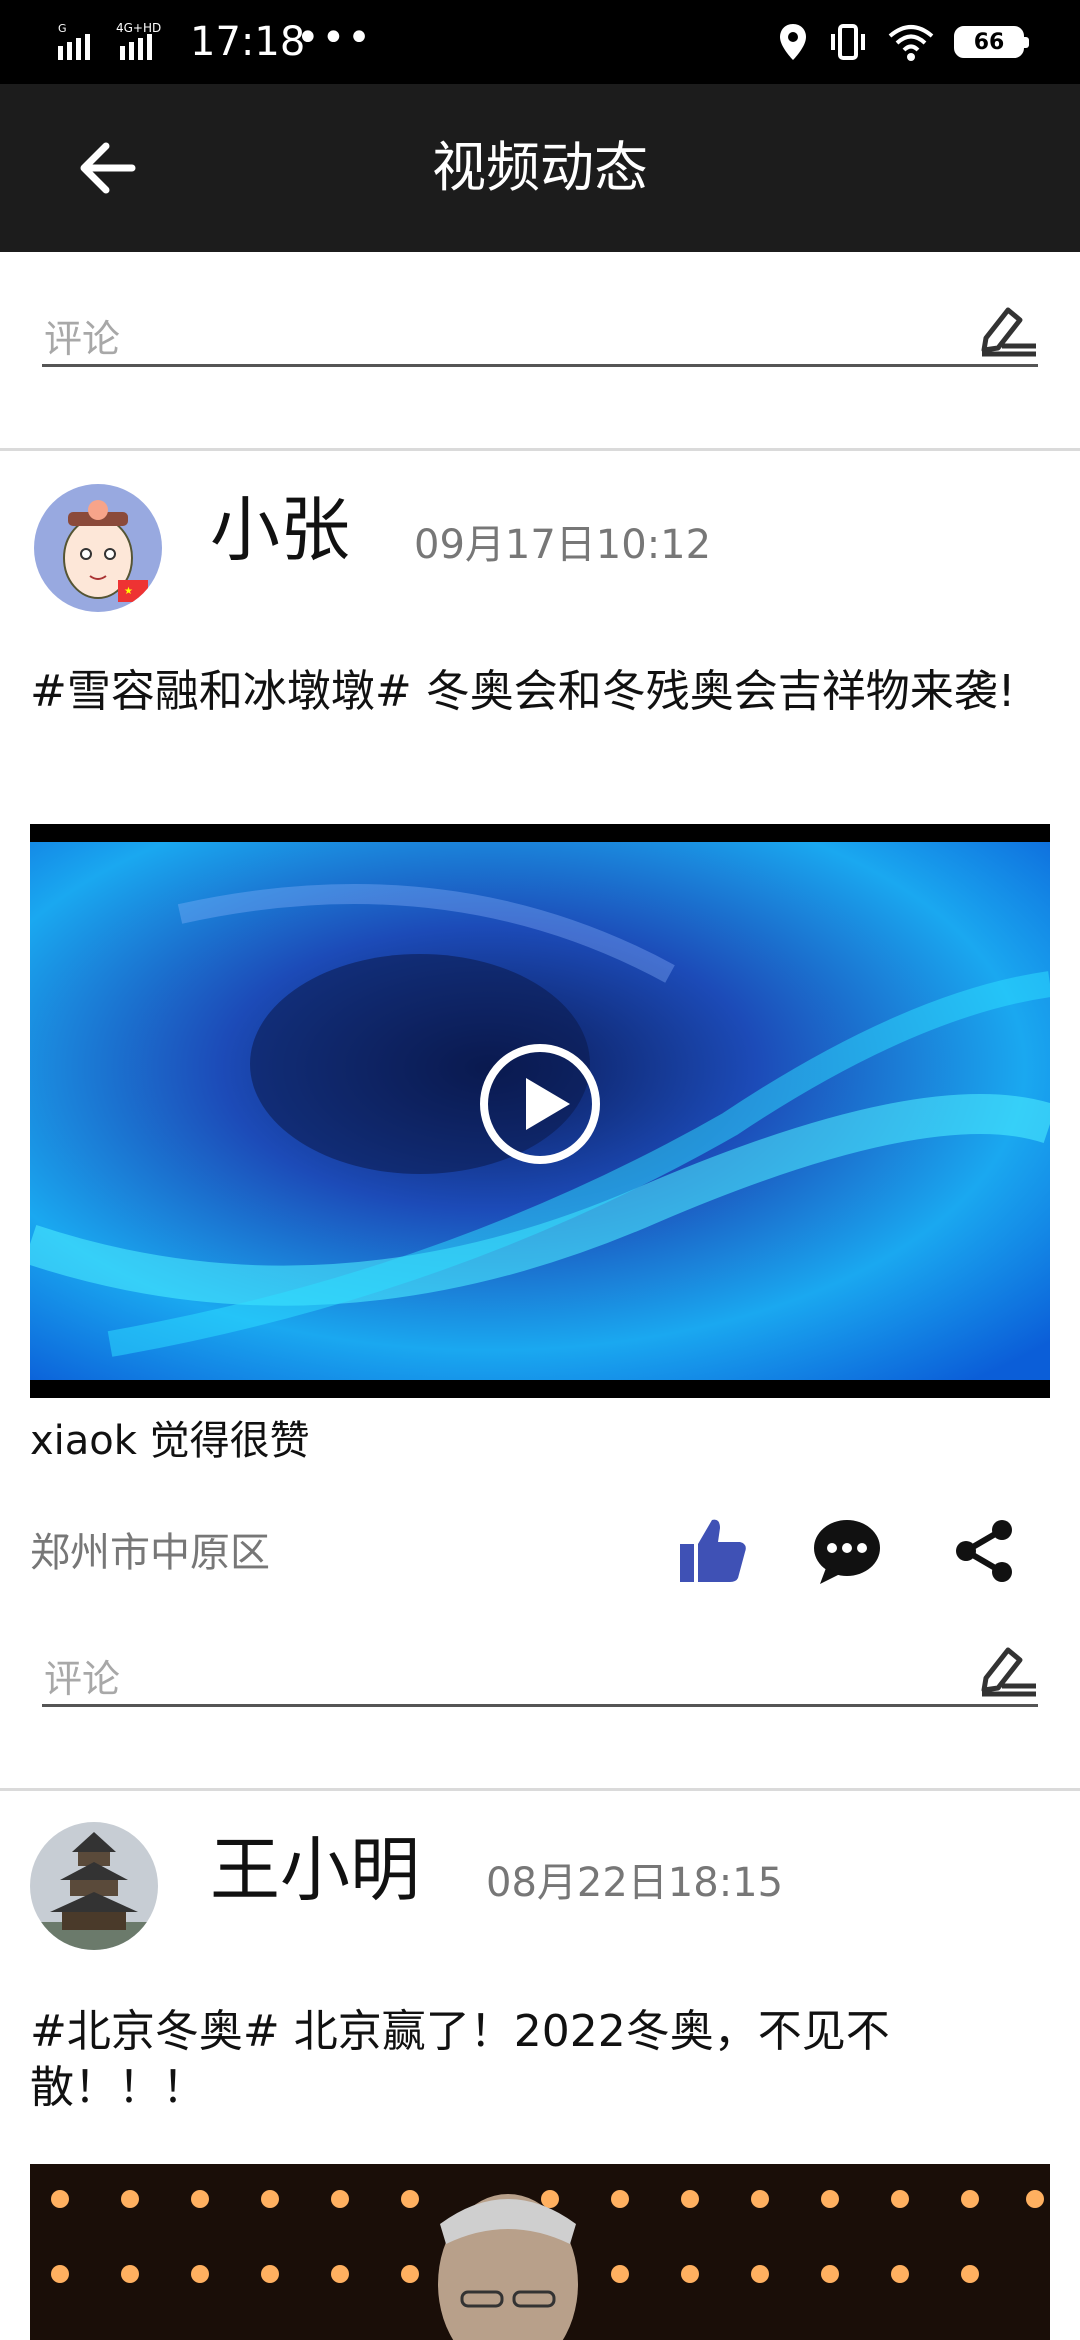 The width and height of the screenshot is (1080, 2340). What do you see at coordinates (315, 1870) in the screenshot?
I see `username: 王小明` at bounding box center [315, 1870].